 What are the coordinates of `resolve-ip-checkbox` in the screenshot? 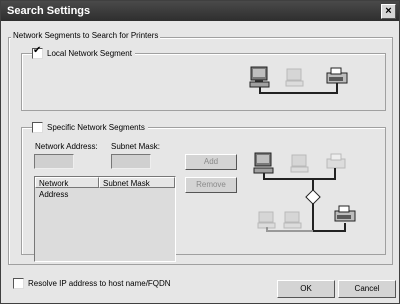 It's located at (18, 283).